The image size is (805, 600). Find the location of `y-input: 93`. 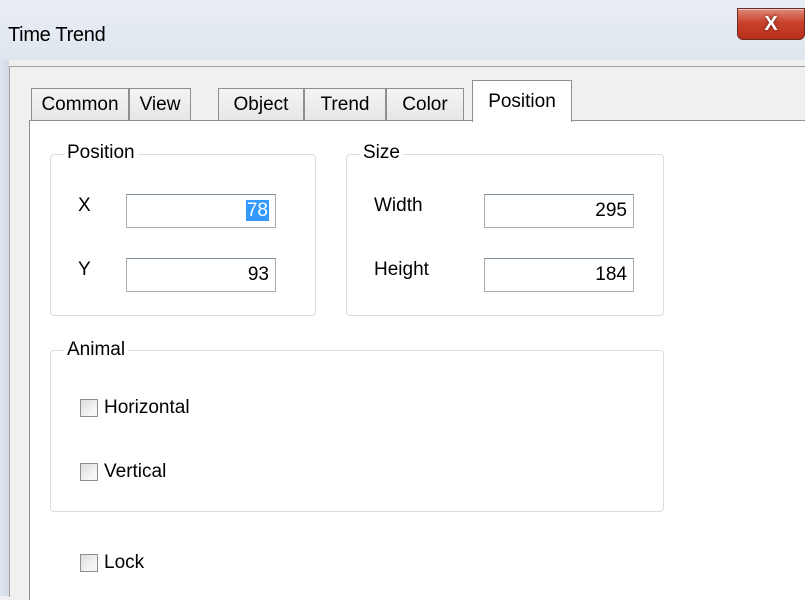

y-input: 93 is located at coordinates (201, 275).